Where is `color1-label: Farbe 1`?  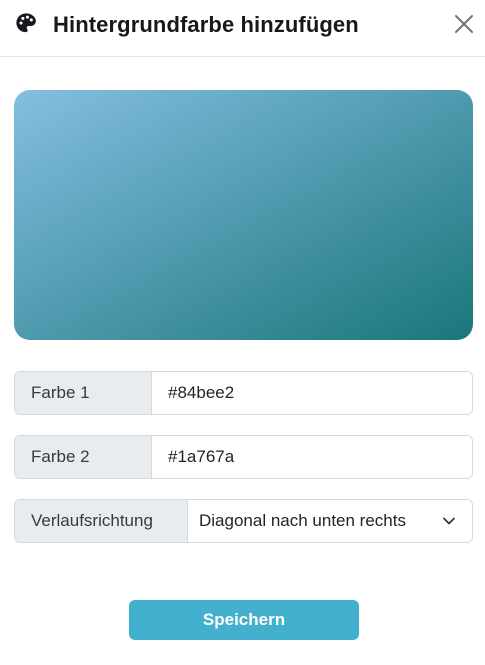 color1-label: Farbe 1 is located at coordinates (83, 393).